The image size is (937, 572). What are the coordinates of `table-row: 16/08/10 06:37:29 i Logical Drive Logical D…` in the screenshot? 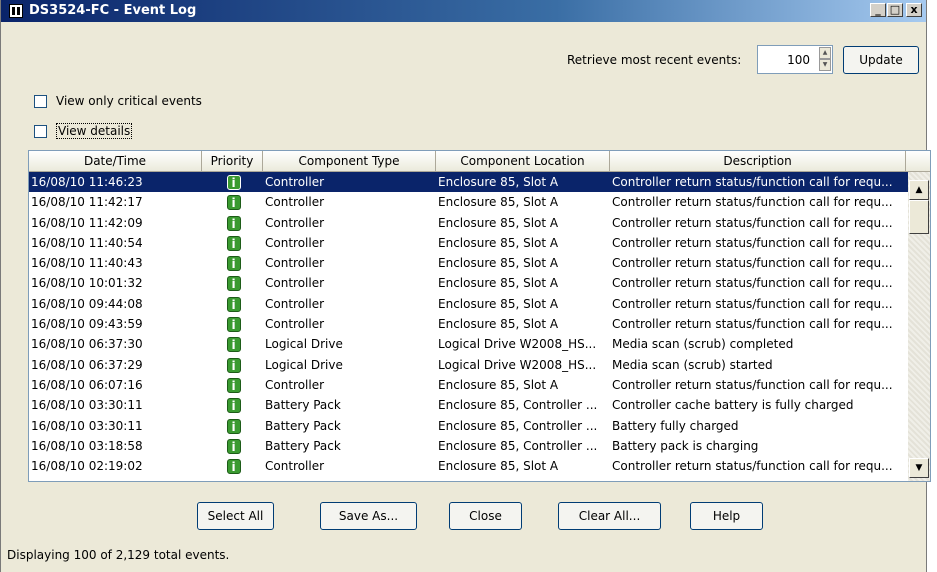 It's located at (469, 365).